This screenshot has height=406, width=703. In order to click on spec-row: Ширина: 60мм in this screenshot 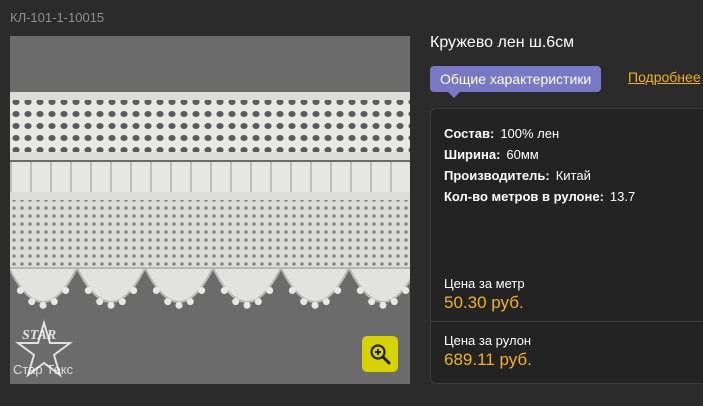, I will do `click(539, 154)`.